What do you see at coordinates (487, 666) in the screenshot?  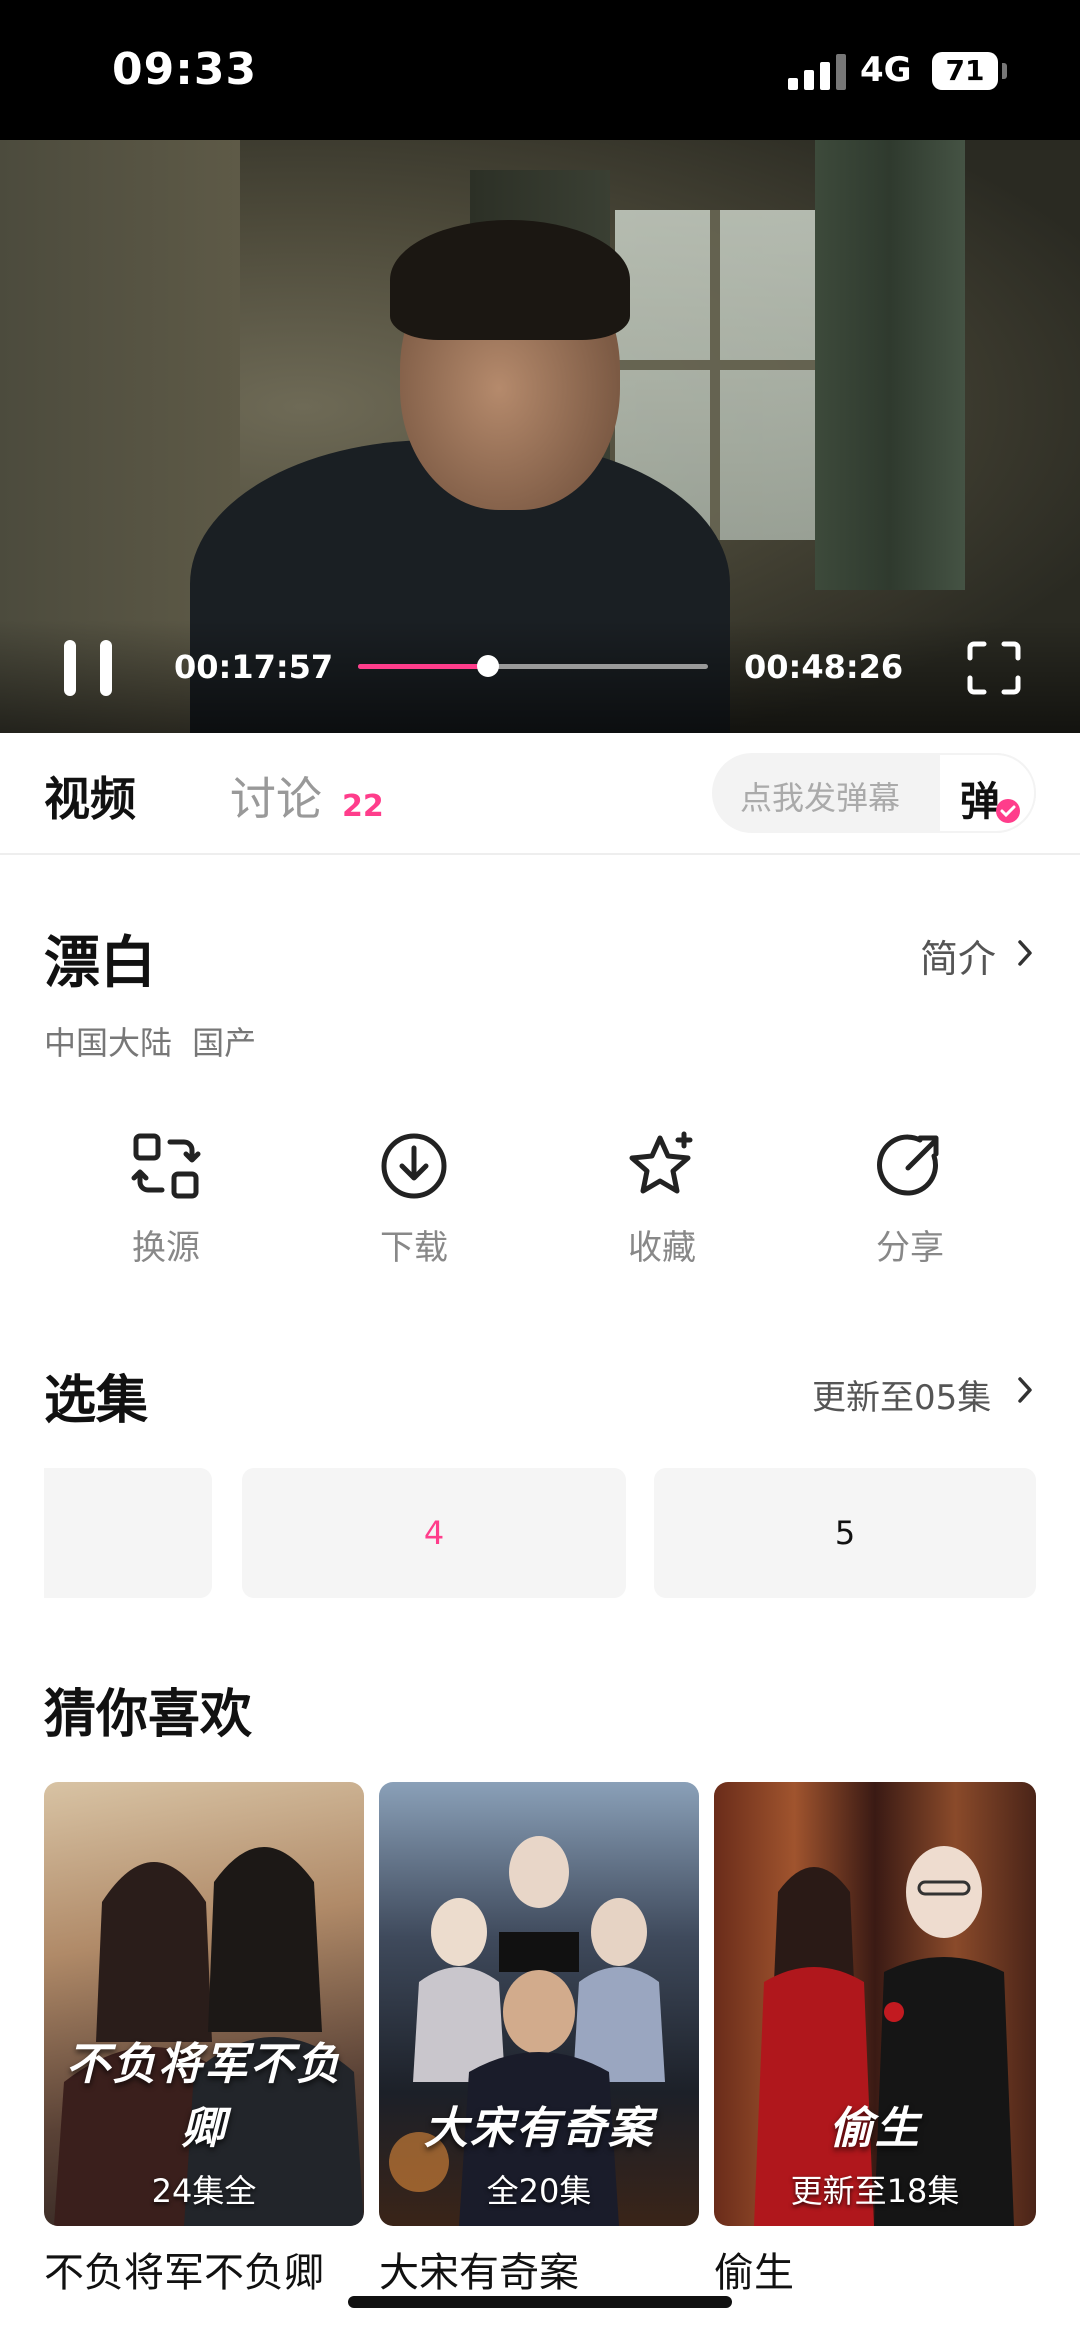 I see `progress-thumb` at bounding box center [487, 666].